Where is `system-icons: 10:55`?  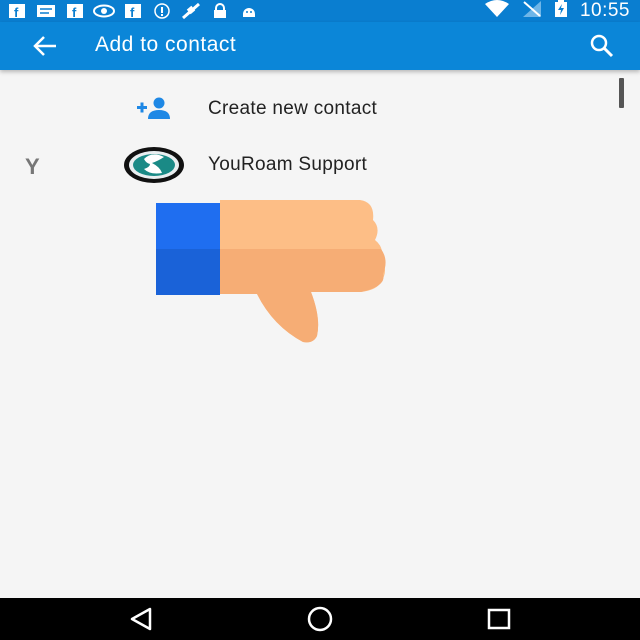 system-icons: 10:55 is located at coordinates (557, 11).